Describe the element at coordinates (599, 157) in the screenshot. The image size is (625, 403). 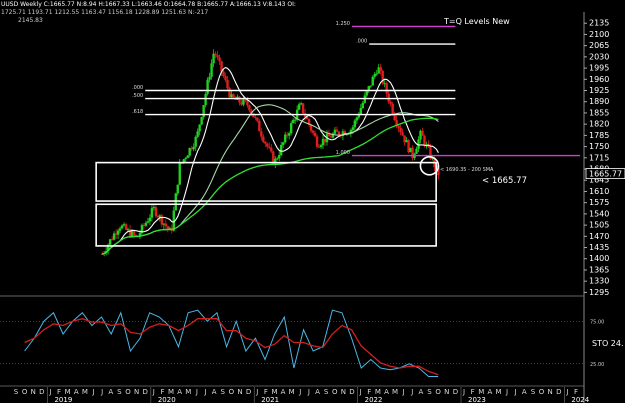
I see `price-axis-label: 1715` at that location.